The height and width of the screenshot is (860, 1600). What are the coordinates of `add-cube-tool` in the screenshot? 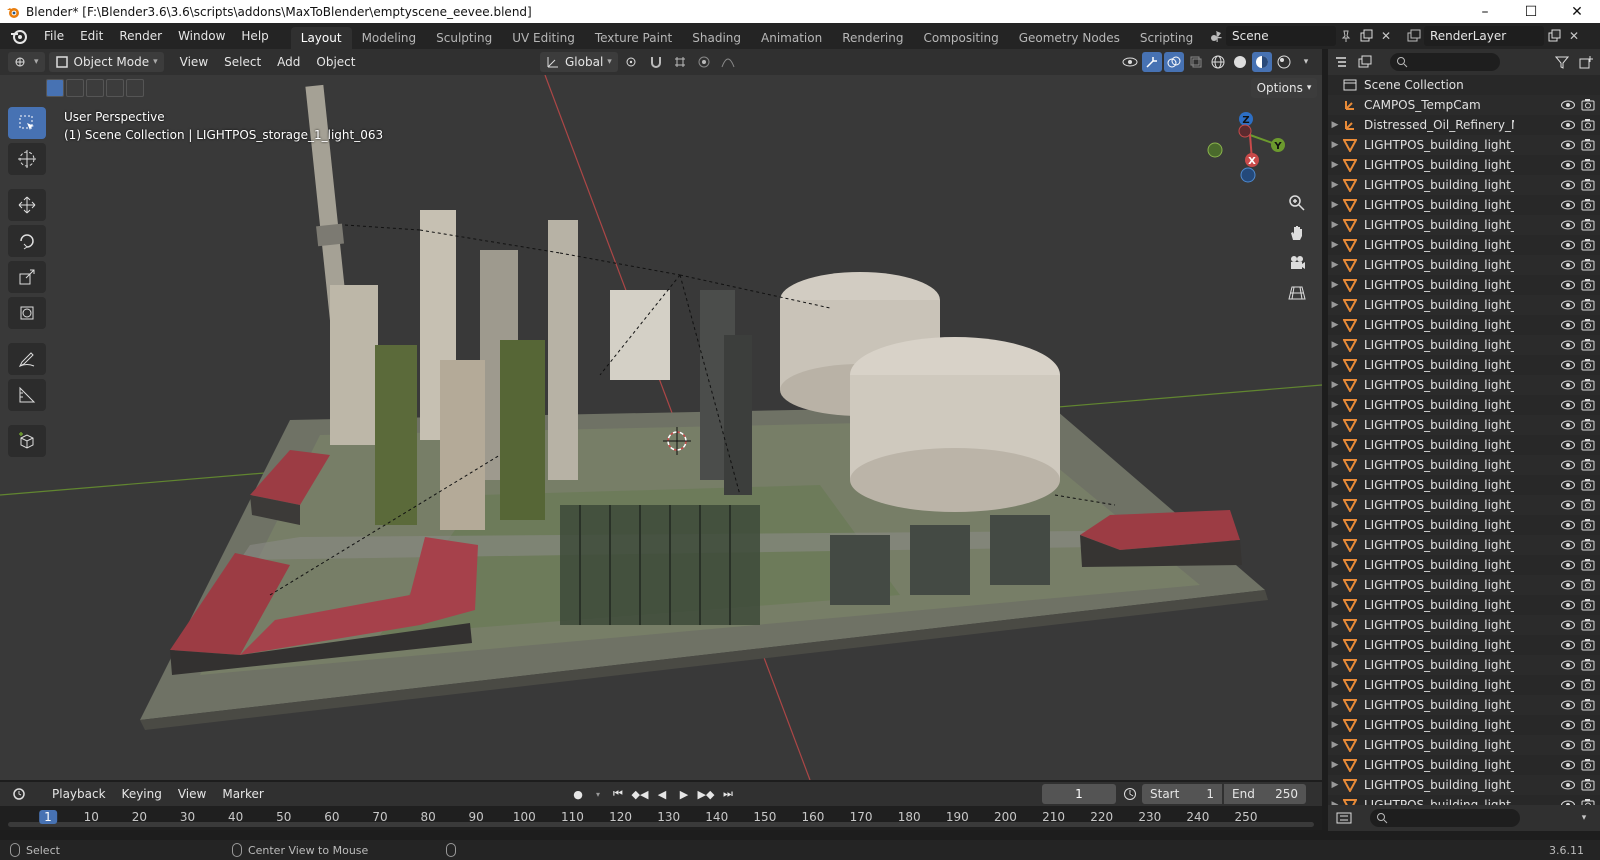 It's located at (27, 441).